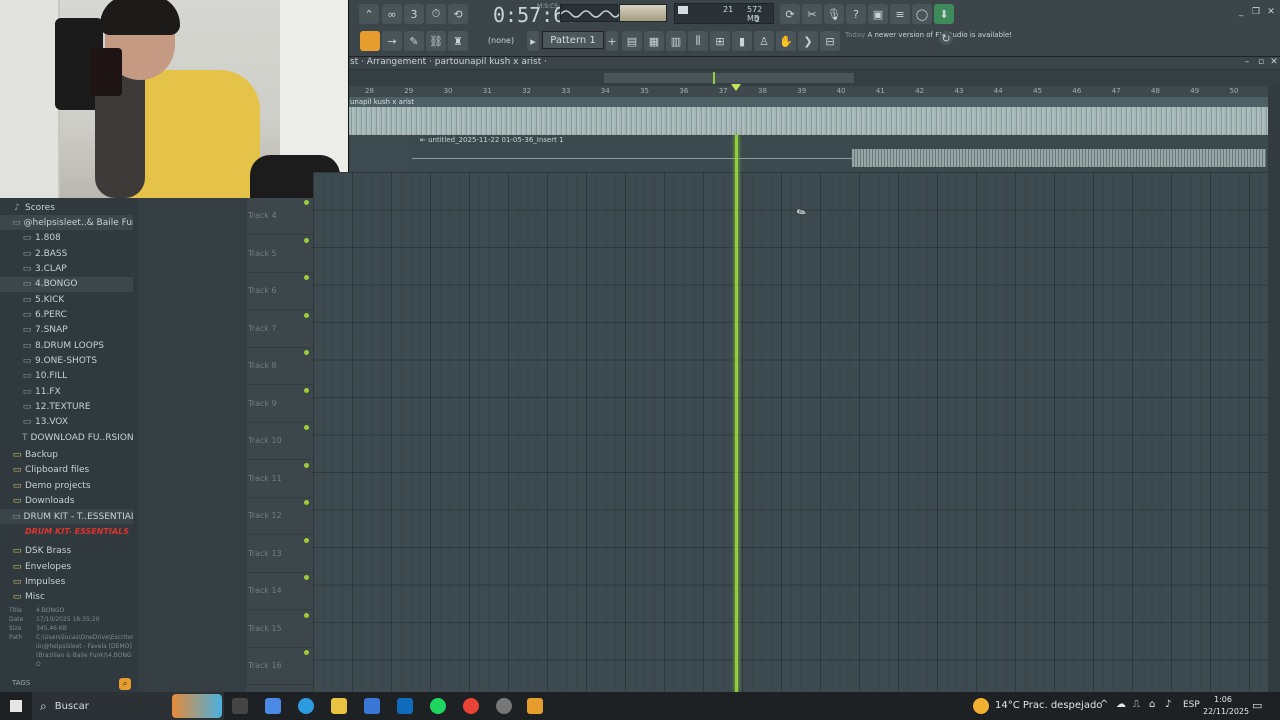 This screenshot has width=1280, height=720. Describe the element at coordinates (66, 566) in the screenshot. I see `browser-item: ▭ Envelopes` at that location.